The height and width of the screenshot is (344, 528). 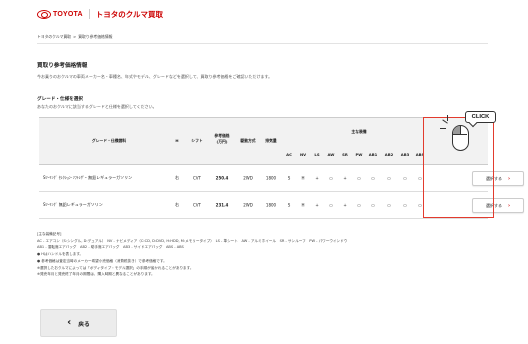 I want to click on header-drive: 駆動方式, so click(x=248, y=140).